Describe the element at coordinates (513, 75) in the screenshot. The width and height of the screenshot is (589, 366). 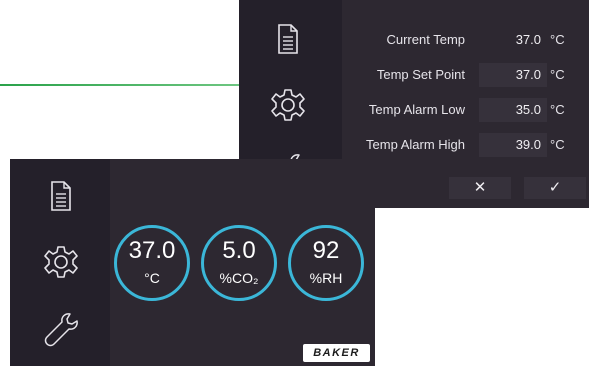
I see `row-value-field: 37.0` at that location.